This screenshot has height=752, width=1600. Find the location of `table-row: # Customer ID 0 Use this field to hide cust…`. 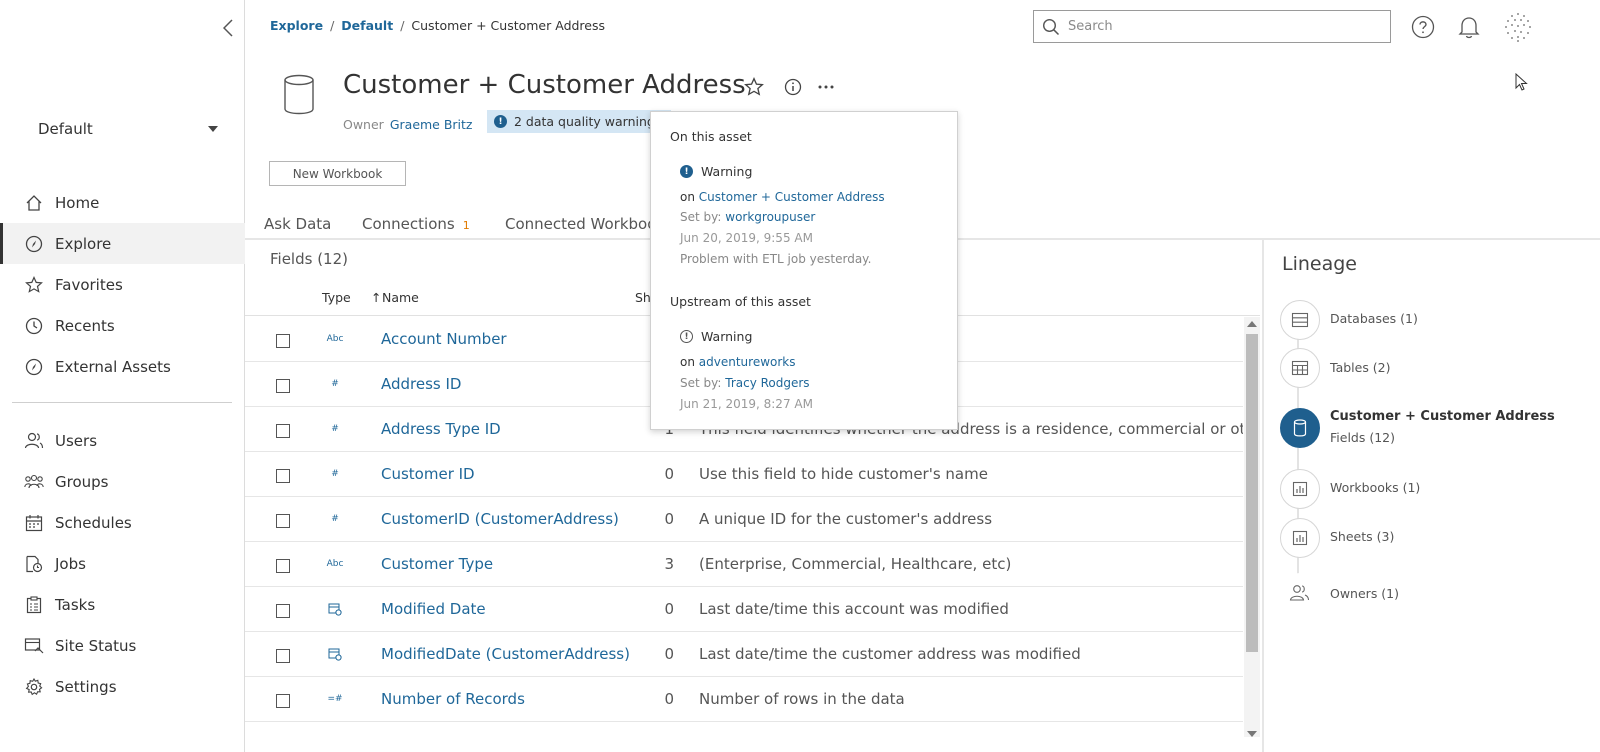

table-row: # Customer ID 0 Use this field to hide cust… is located at coordinates (744, 474).